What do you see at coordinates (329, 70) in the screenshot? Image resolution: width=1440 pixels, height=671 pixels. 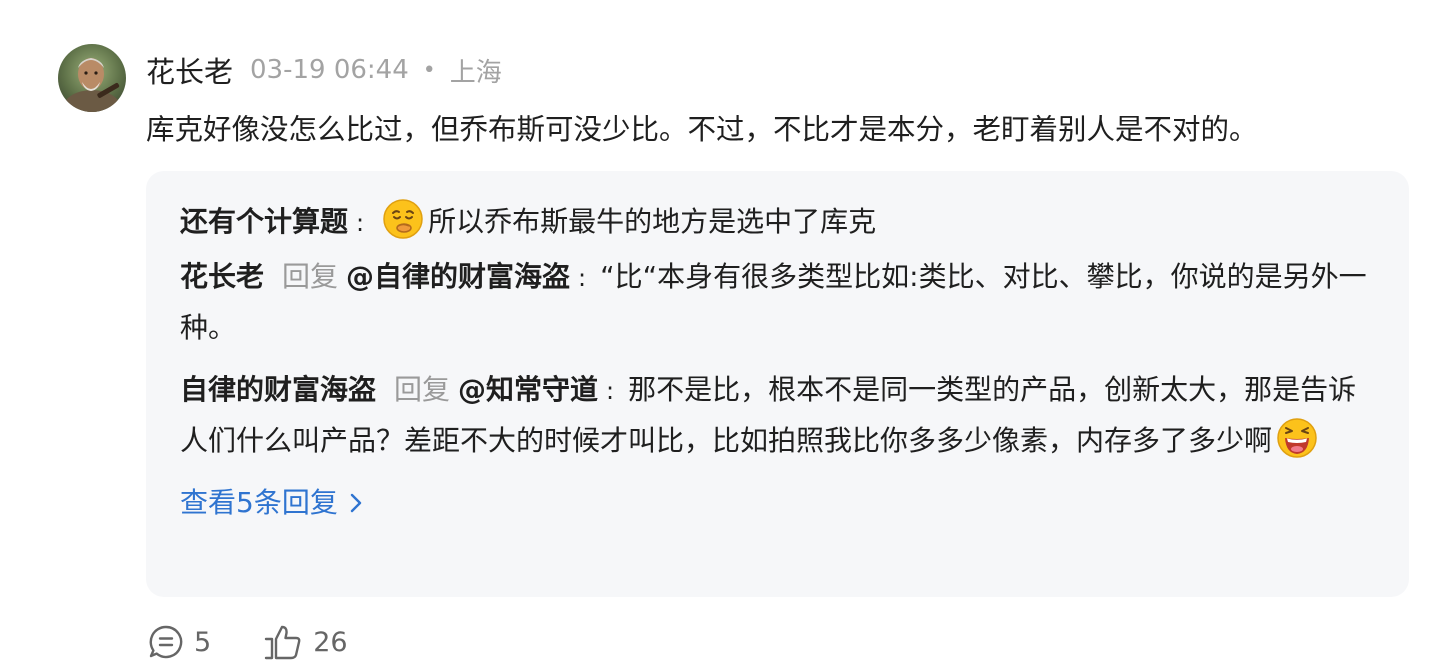 I see `comment-timestamp: 03-19 06:44` at bounding box center [329, 70].